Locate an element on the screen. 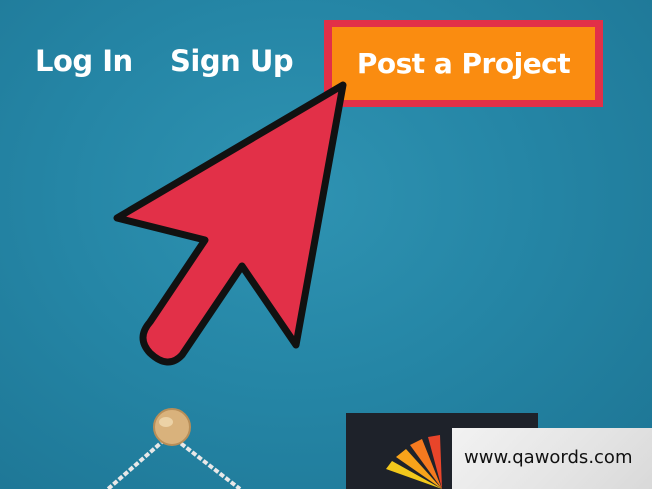 The width and height of the screenshot is (652, 489). picture-hanger is located at coordinates (174, 448).